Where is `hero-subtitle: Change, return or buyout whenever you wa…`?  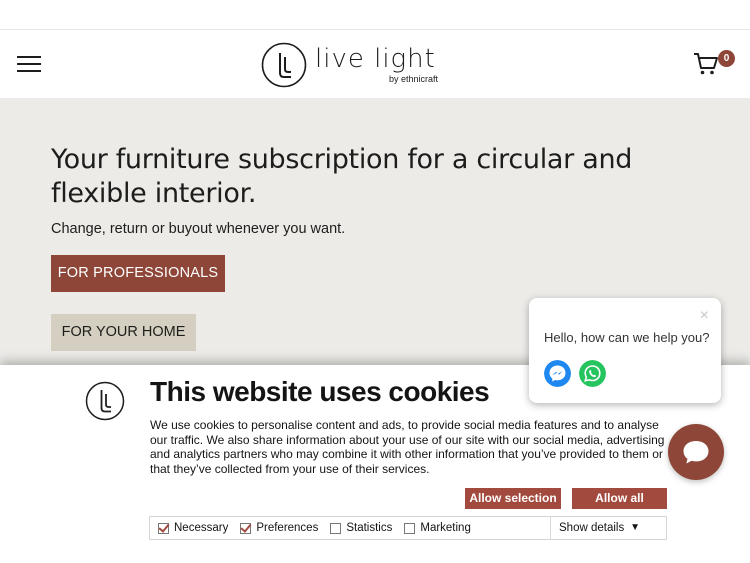 hero-subtitle: Change, return or buyout whenever you wa… is located at coordinates (198, 229).